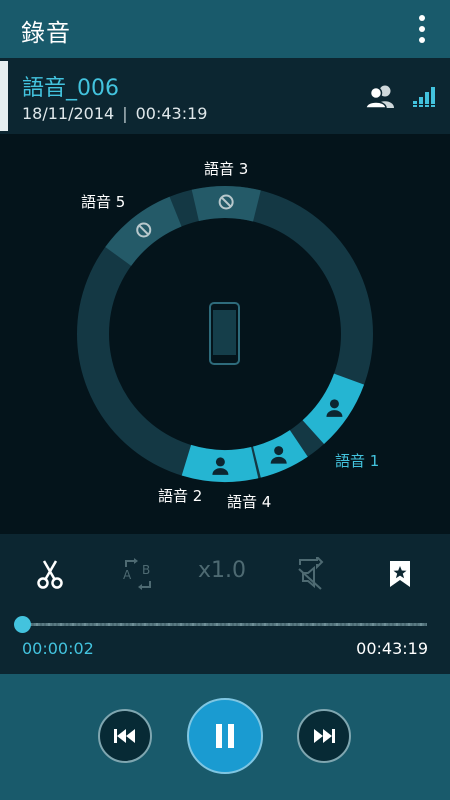 The image size is (450, 800). I want to click on app-title: 錄音, so click(46, 33).